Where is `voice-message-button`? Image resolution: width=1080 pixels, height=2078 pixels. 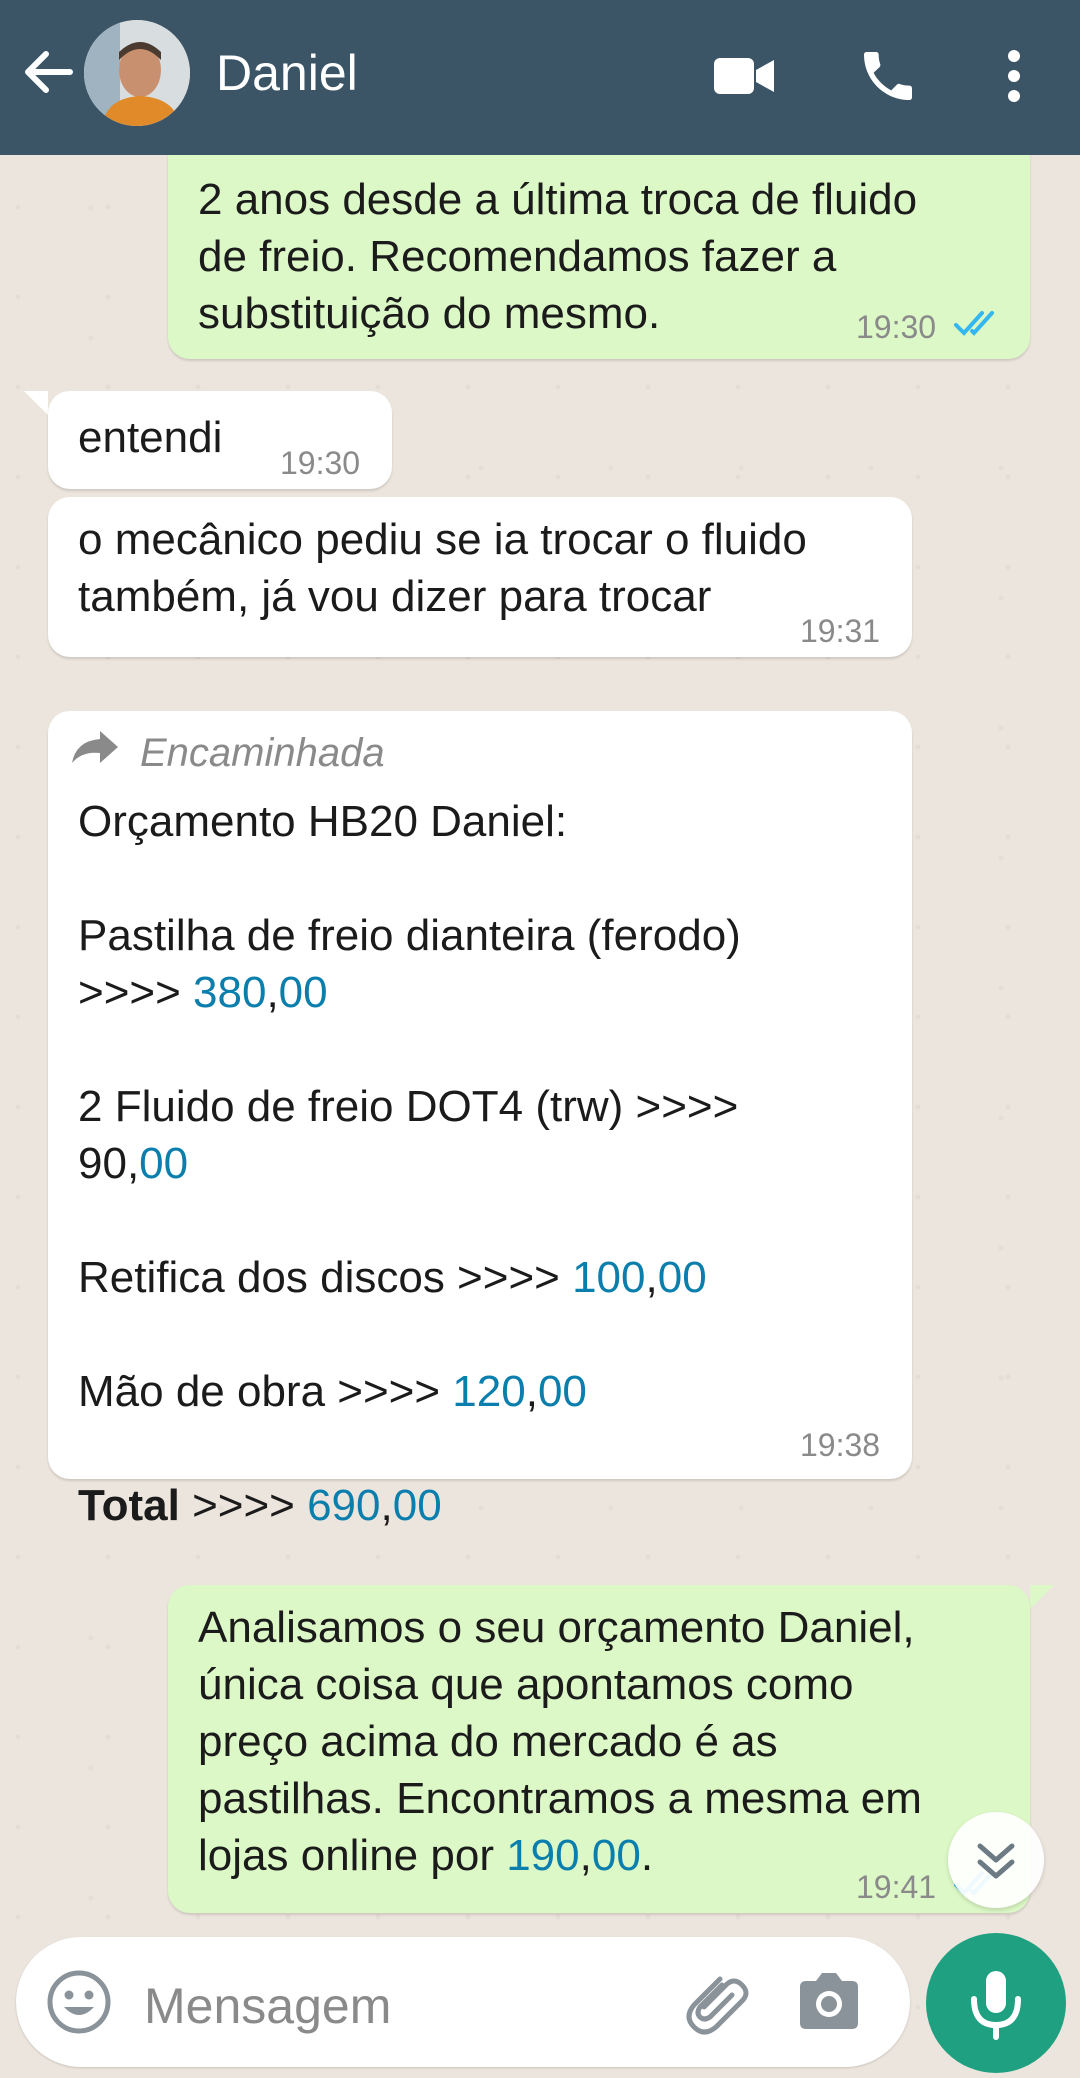 voice-message-button is located at coordinates (996, 2003).